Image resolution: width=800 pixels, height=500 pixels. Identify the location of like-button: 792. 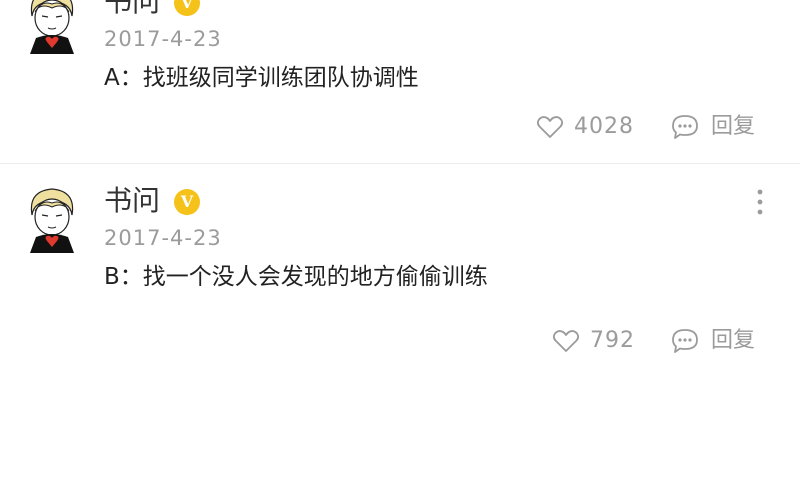
(602, 341).